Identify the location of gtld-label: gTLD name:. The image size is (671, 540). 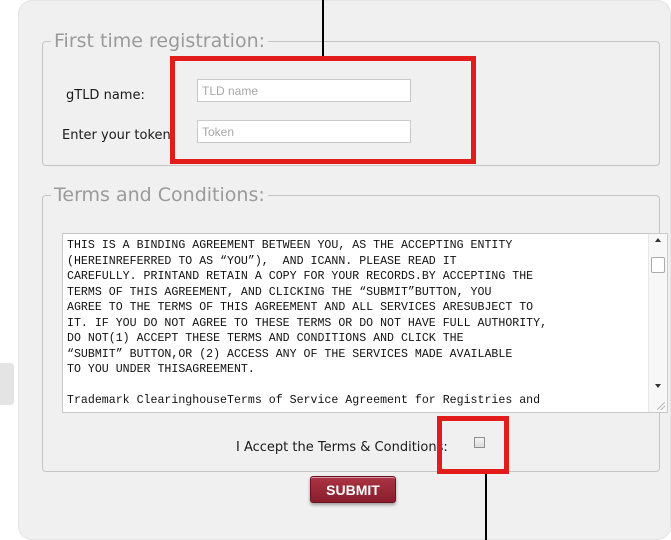
(105, 95).